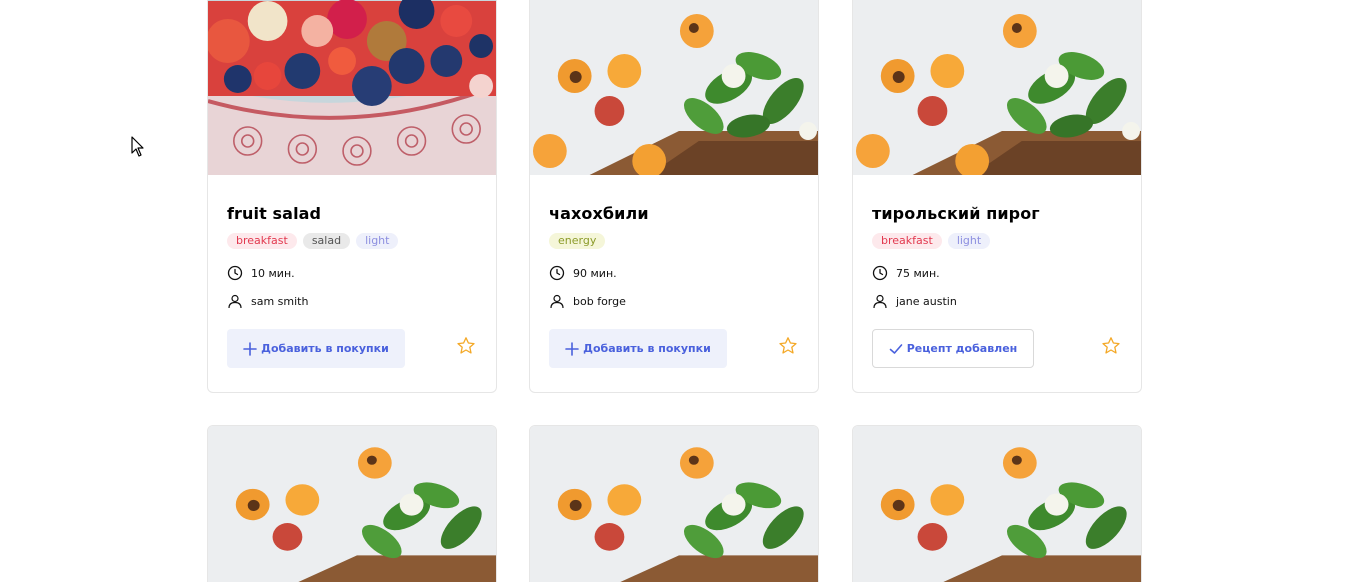  What do you see at coordinates (962, 348) in the screenshot?
I see `recipe-added-label: Рецепт добавлен` at bounding box center [962, 348].